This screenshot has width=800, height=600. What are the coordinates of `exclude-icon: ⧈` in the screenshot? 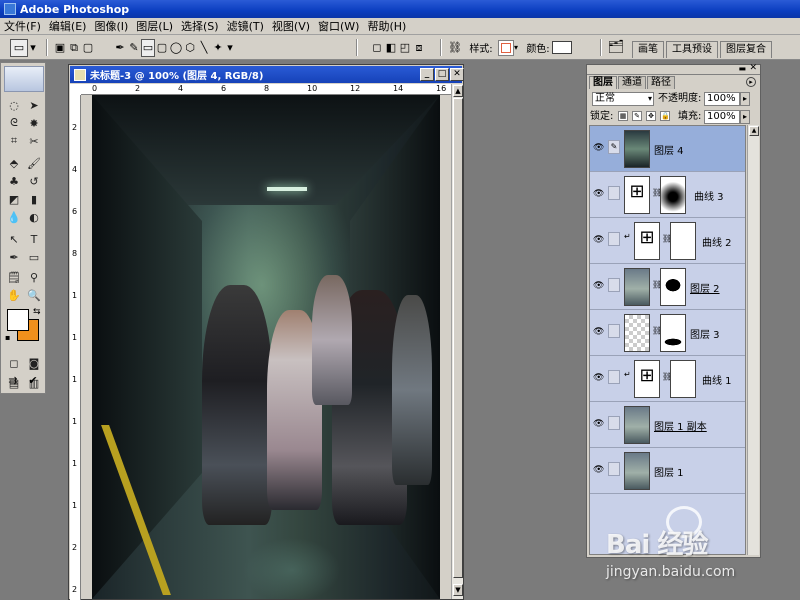 It's located at (419, 48).